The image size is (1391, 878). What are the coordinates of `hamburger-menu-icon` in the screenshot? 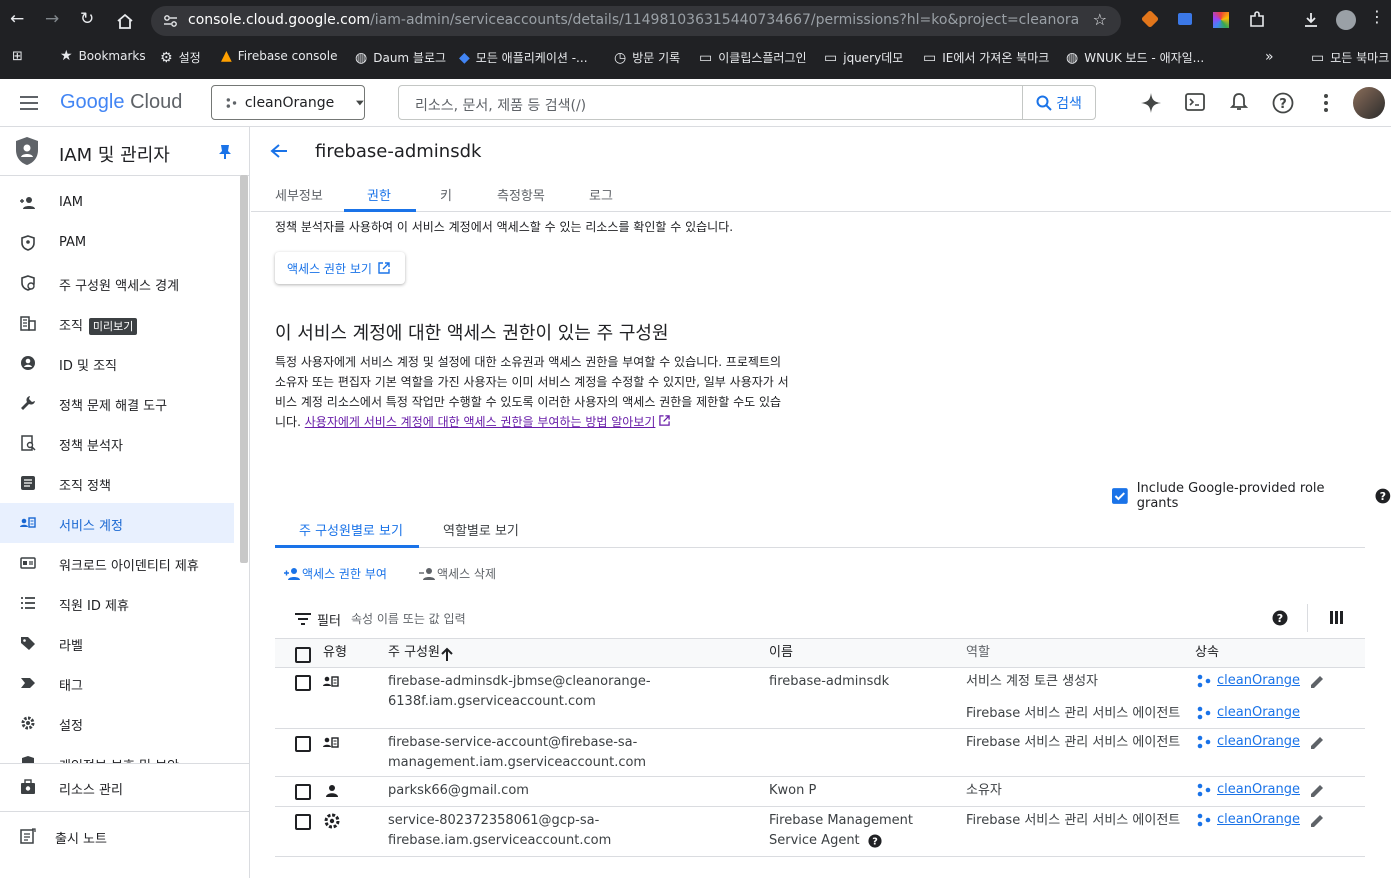 It's located at (29, 103).